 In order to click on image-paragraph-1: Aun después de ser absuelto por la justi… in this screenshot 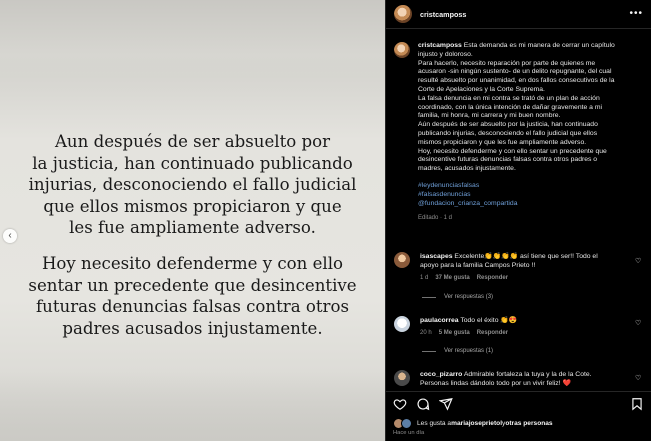, I will do `click(192, 185)`.